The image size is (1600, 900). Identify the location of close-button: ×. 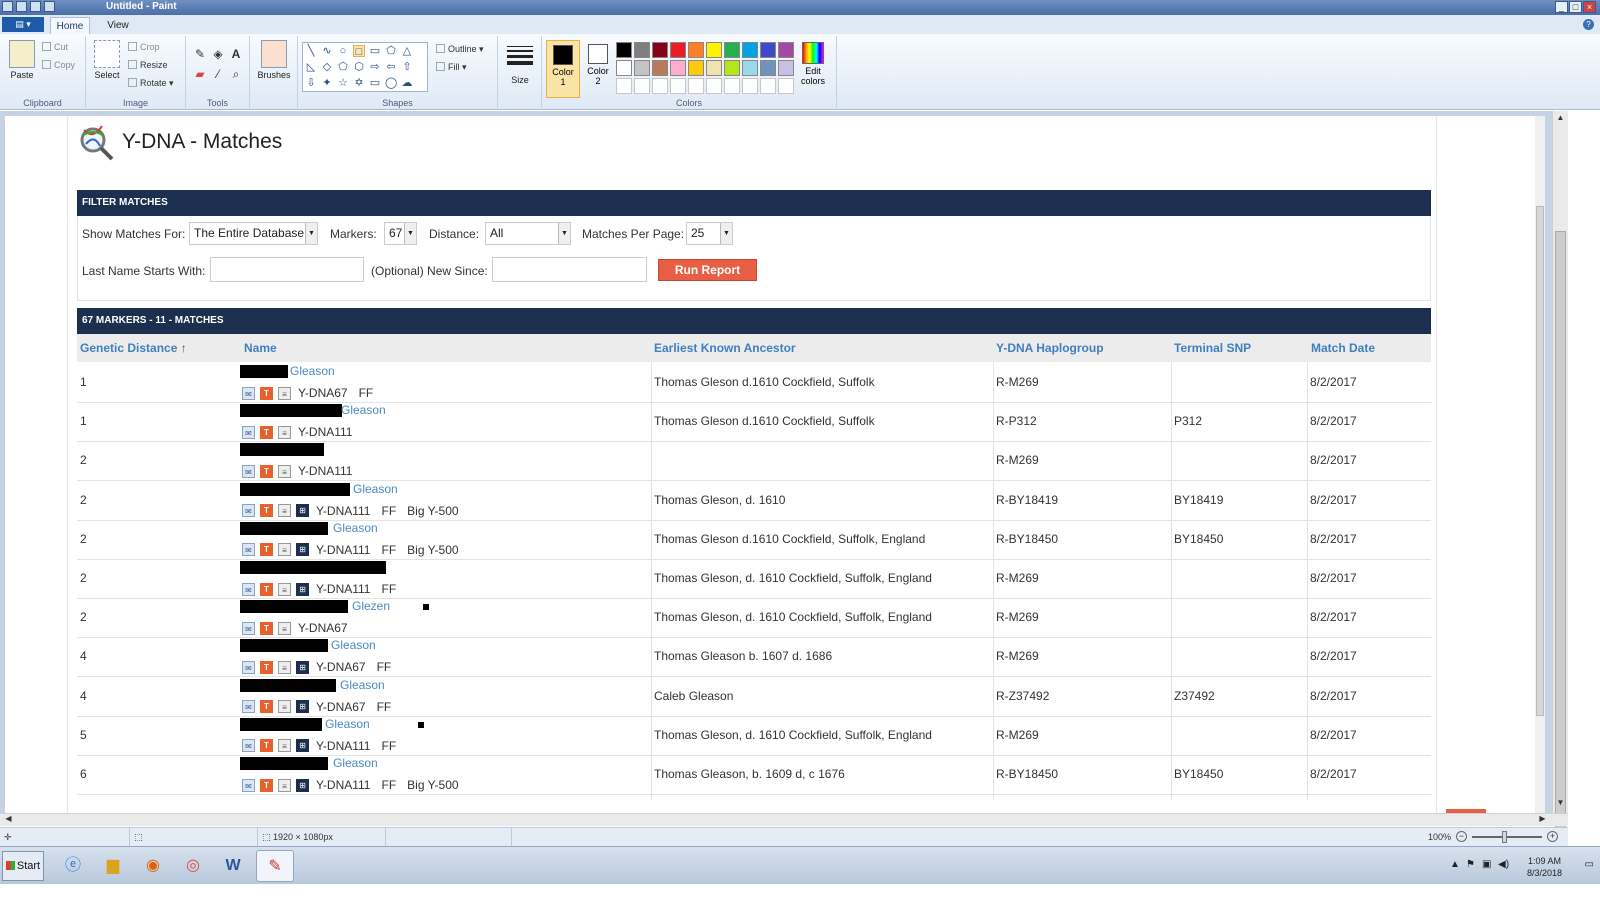
(1589, 7).